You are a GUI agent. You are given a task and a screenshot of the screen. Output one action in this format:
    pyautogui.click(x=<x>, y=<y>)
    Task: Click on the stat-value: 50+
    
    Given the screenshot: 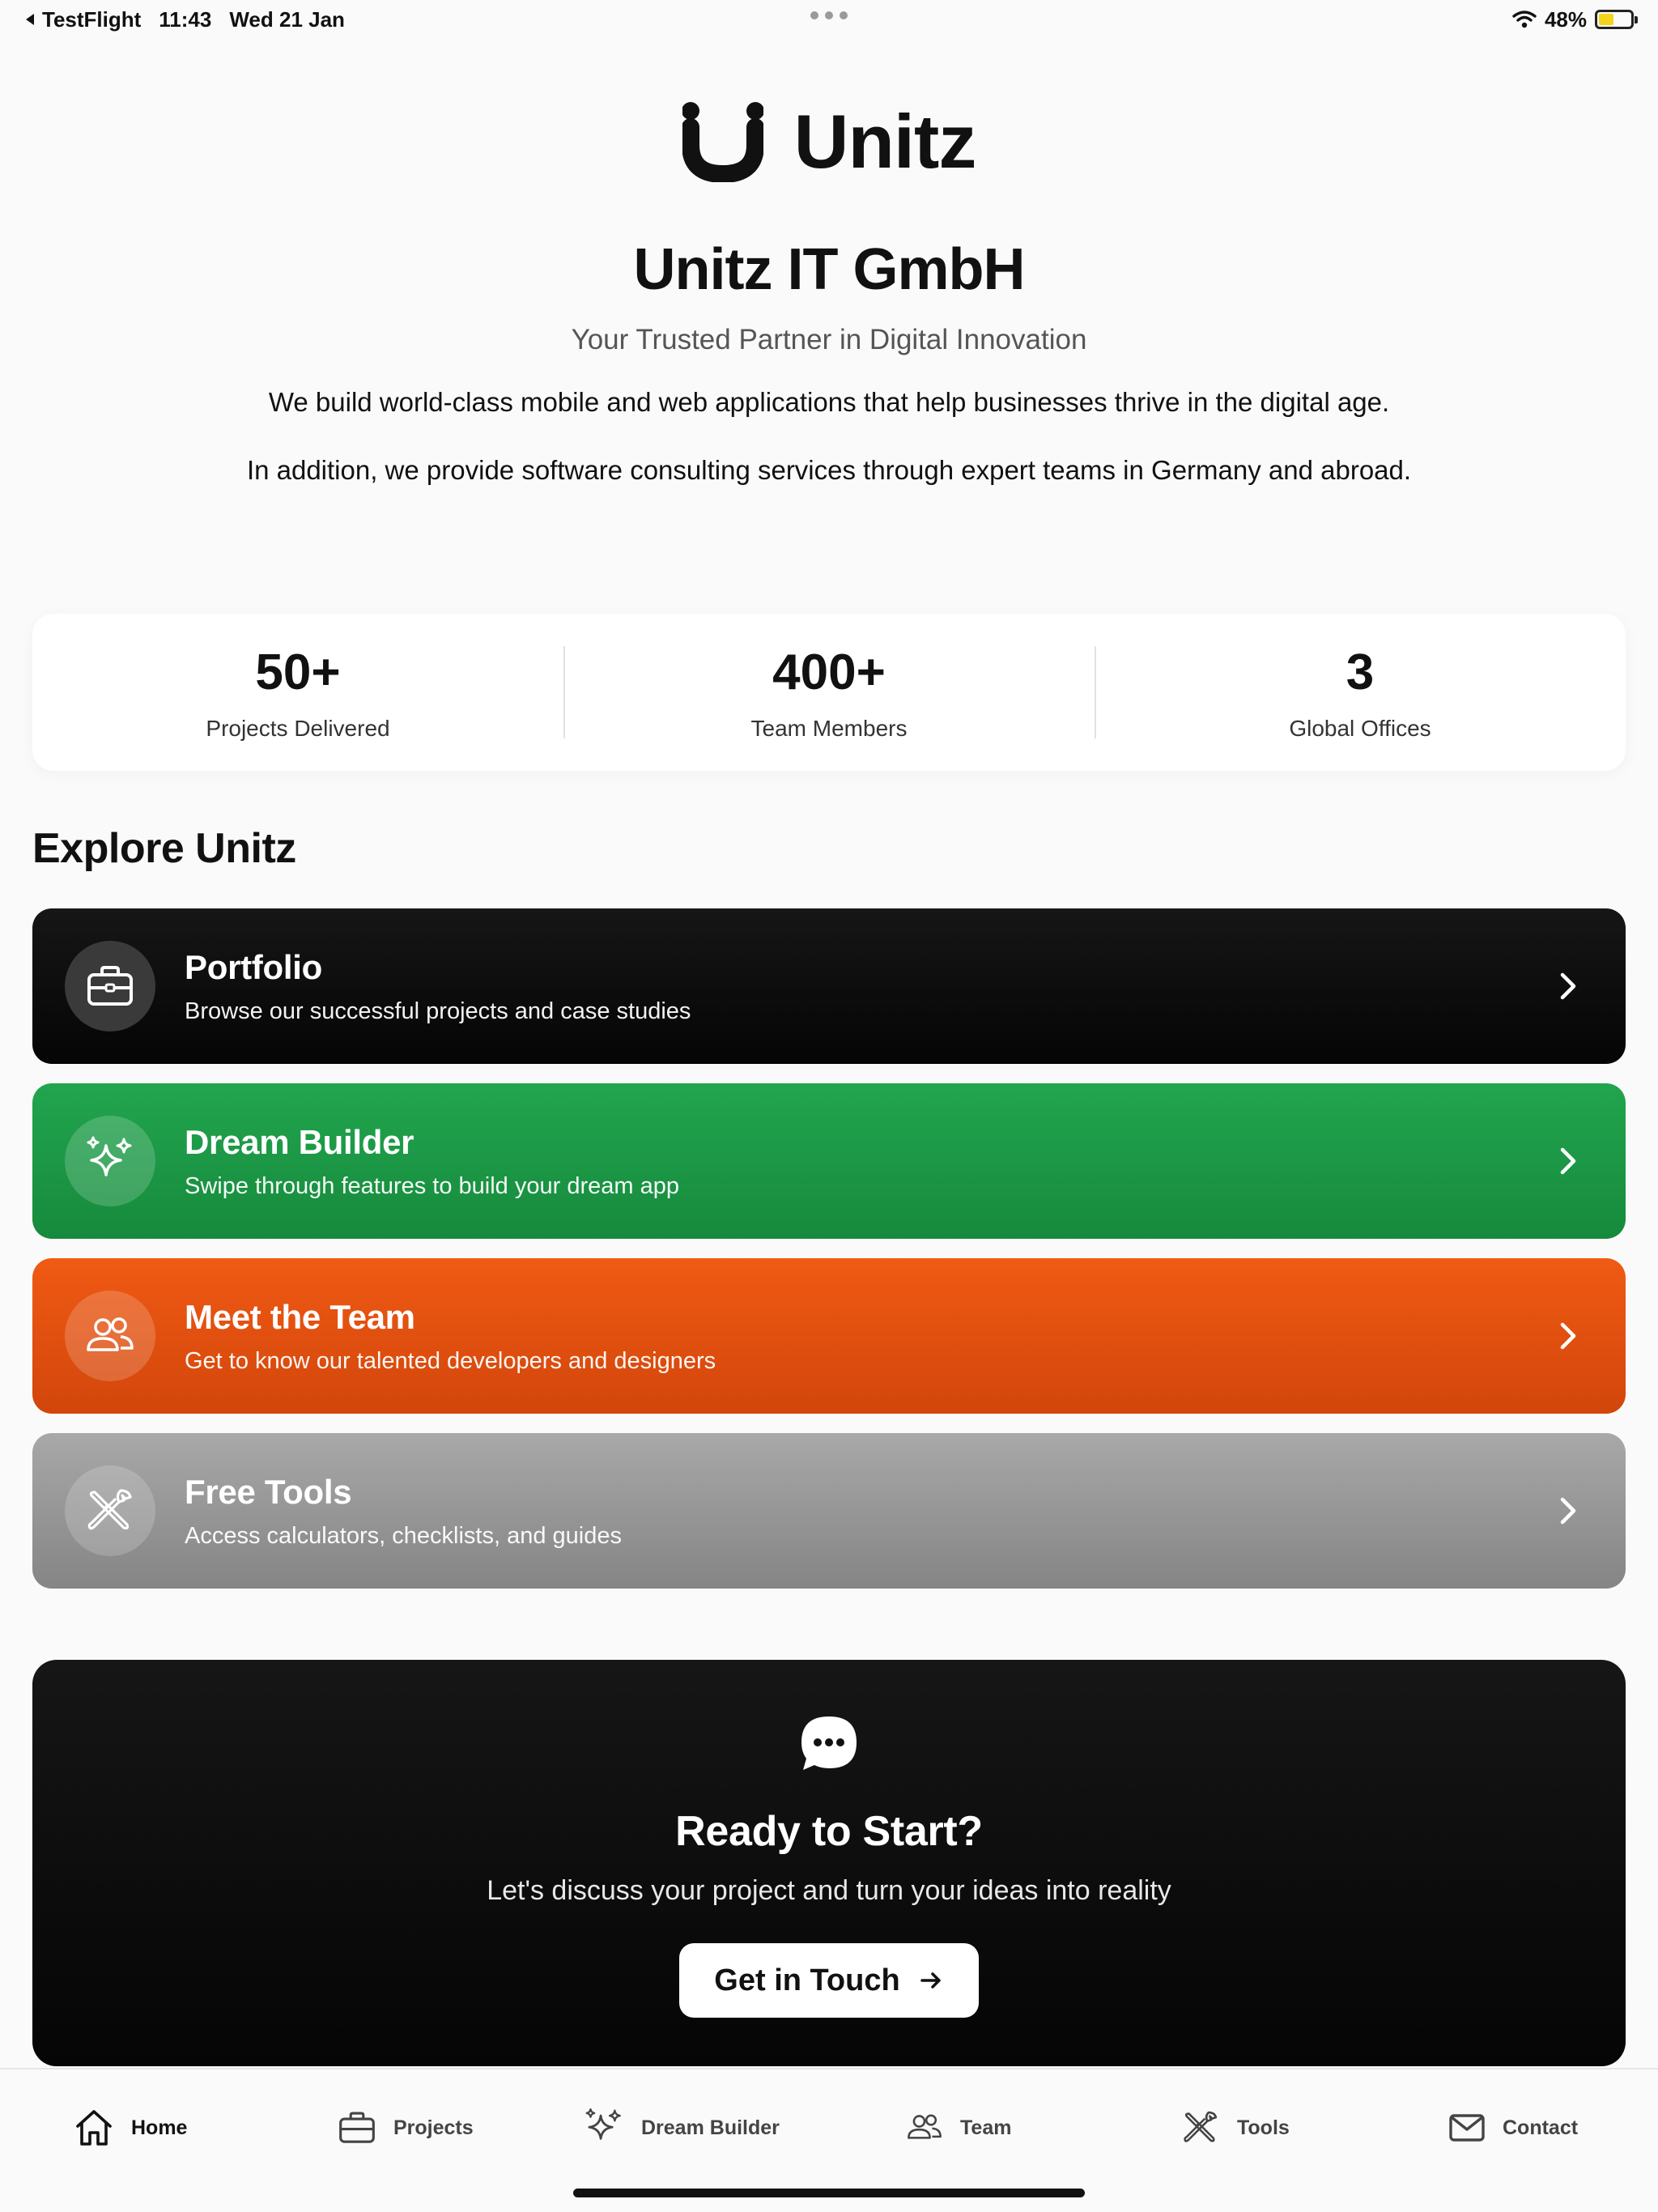 What is the action you would take?
    pyautogui.click(x=298, y=672)
    